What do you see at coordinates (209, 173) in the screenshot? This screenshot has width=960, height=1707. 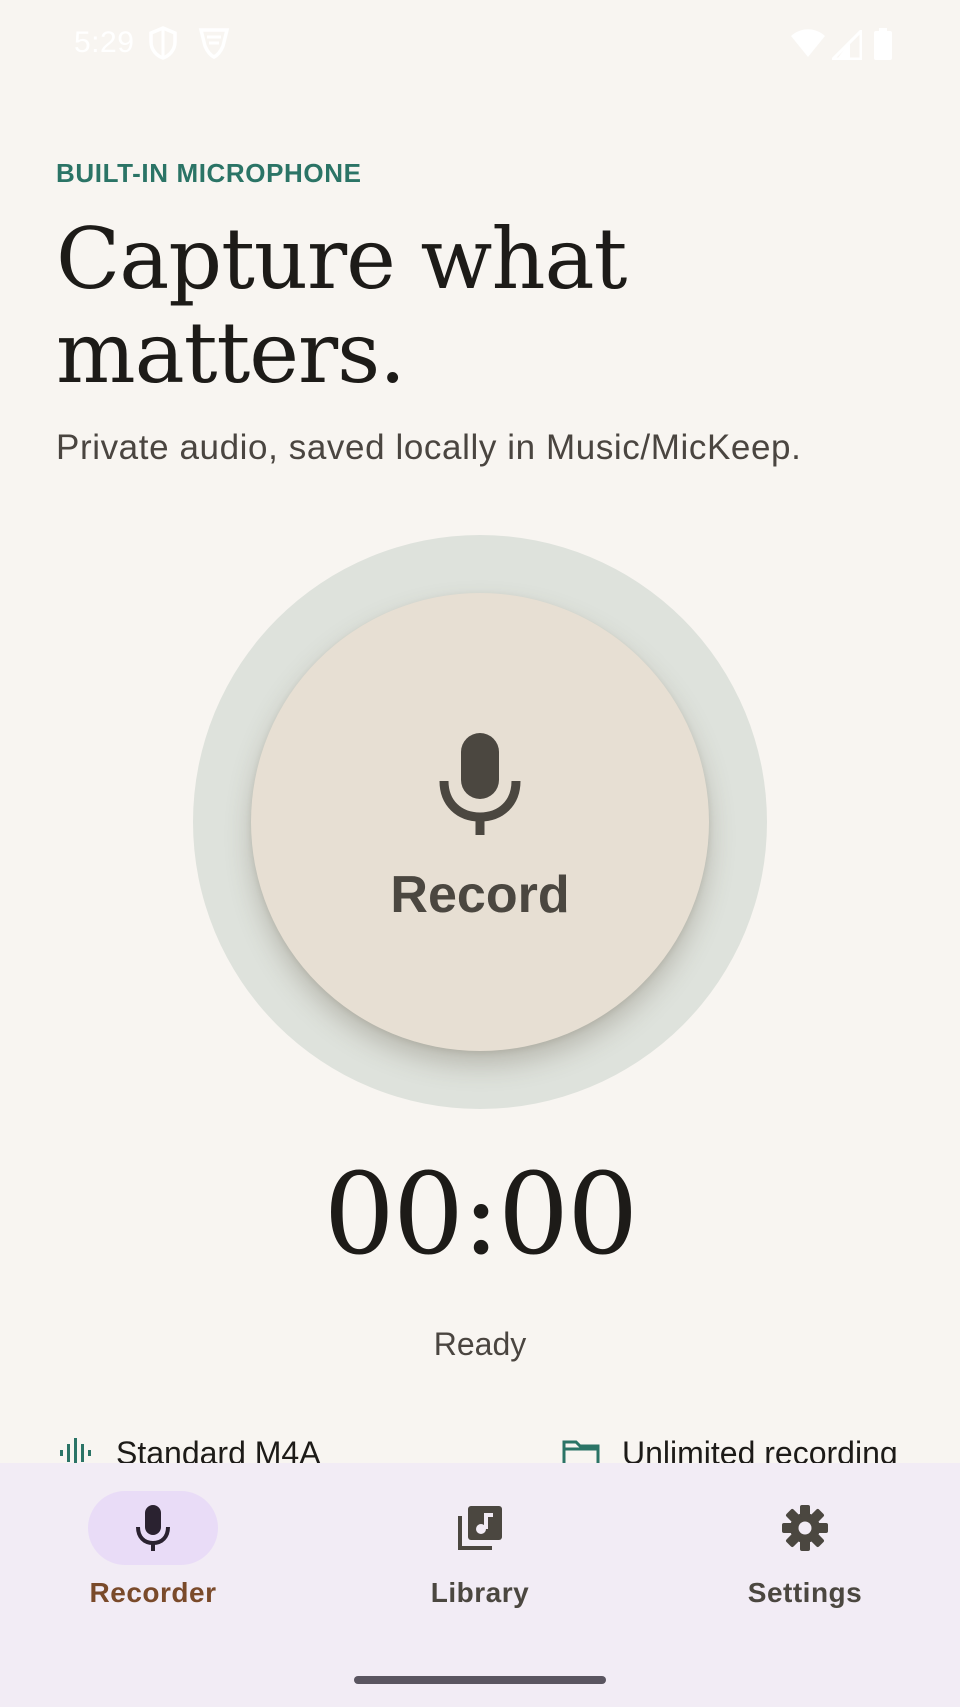 I see `microphone-source-label: BUILT-IN MICROPHONE` at bounding box center [209, 173].